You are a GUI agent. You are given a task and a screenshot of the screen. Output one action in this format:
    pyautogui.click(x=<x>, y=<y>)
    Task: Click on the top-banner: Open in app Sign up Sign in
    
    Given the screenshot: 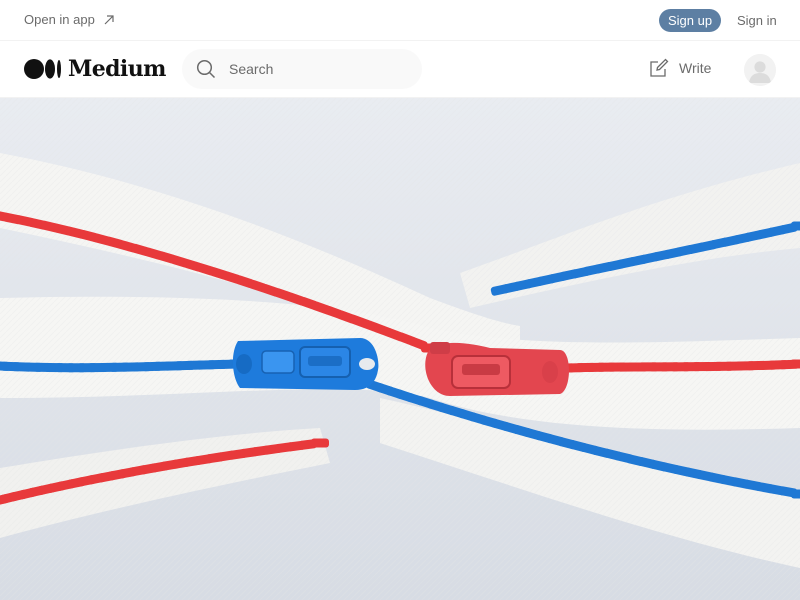 What is the action you would take?
    pyautogui.click(x=400, y=20)
    